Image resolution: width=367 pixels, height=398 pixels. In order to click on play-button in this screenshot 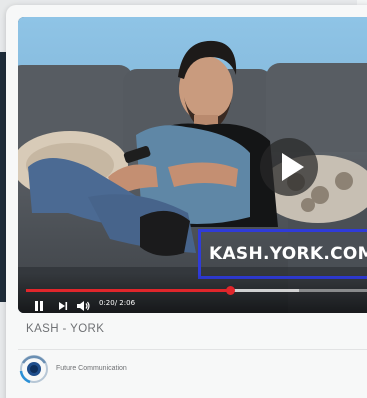, I will do `click(289, 167)`.